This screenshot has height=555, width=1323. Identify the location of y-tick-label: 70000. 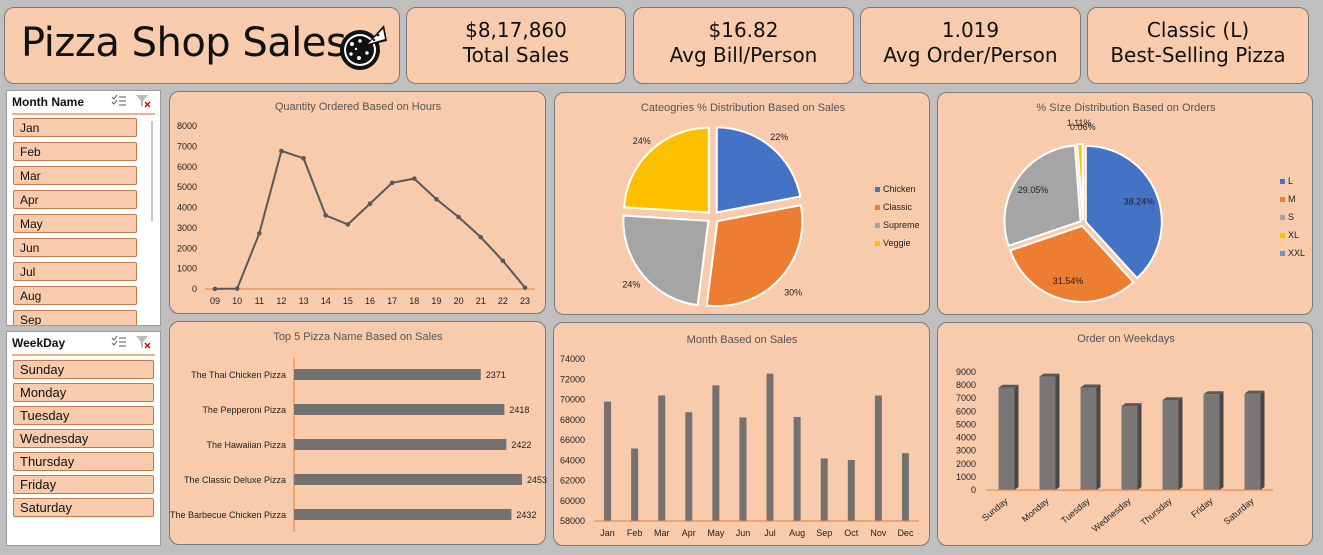
(572, 400).